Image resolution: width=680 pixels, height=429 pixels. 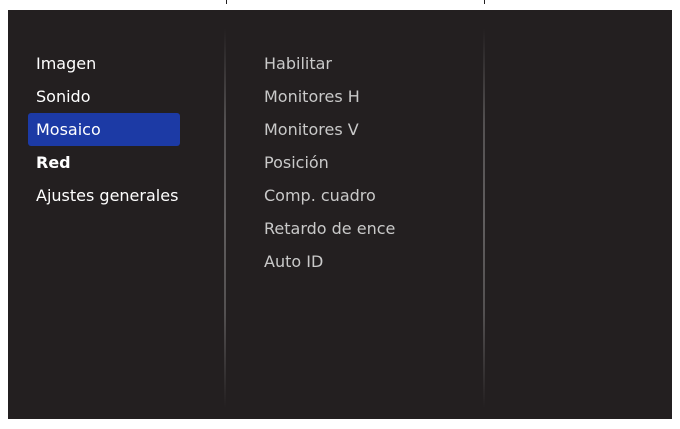 What do you see at coordinates (104, 195) in the screenshot?
I see `menu-item-ajustes-generales: Ajustes generales` at bounding box center [104, 195].